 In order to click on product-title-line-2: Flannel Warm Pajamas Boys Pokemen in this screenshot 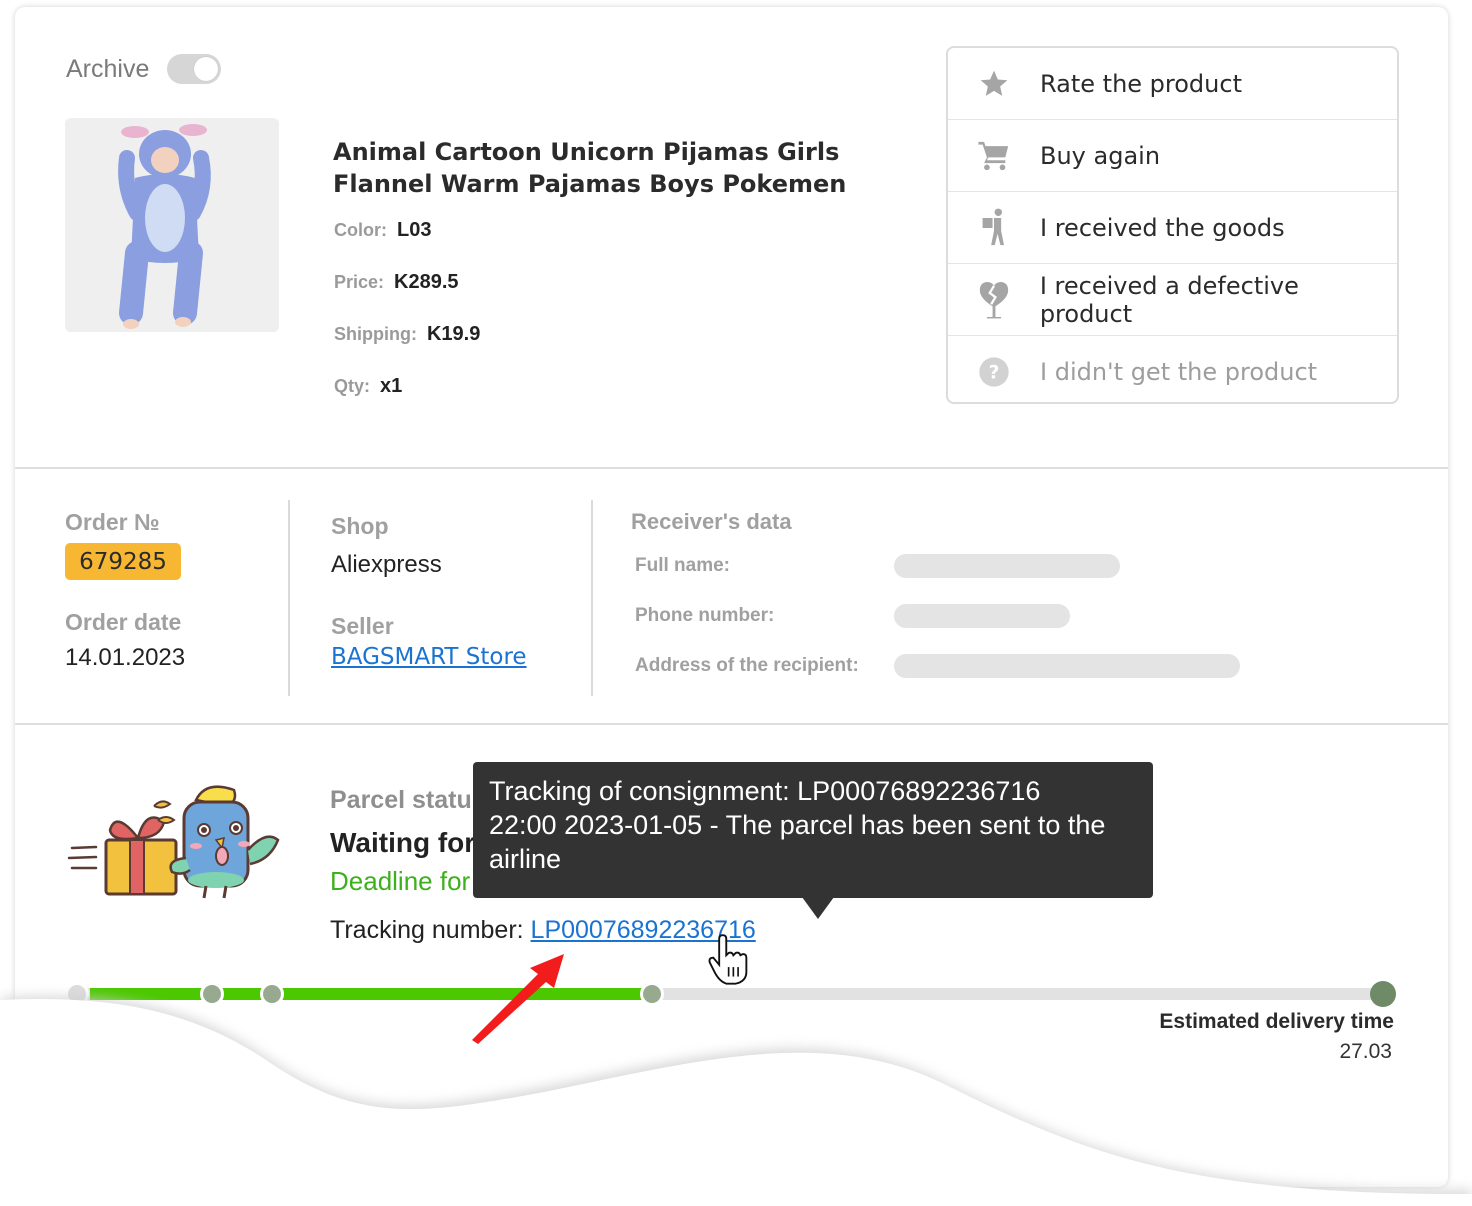, I will do `click(590, 184)`.